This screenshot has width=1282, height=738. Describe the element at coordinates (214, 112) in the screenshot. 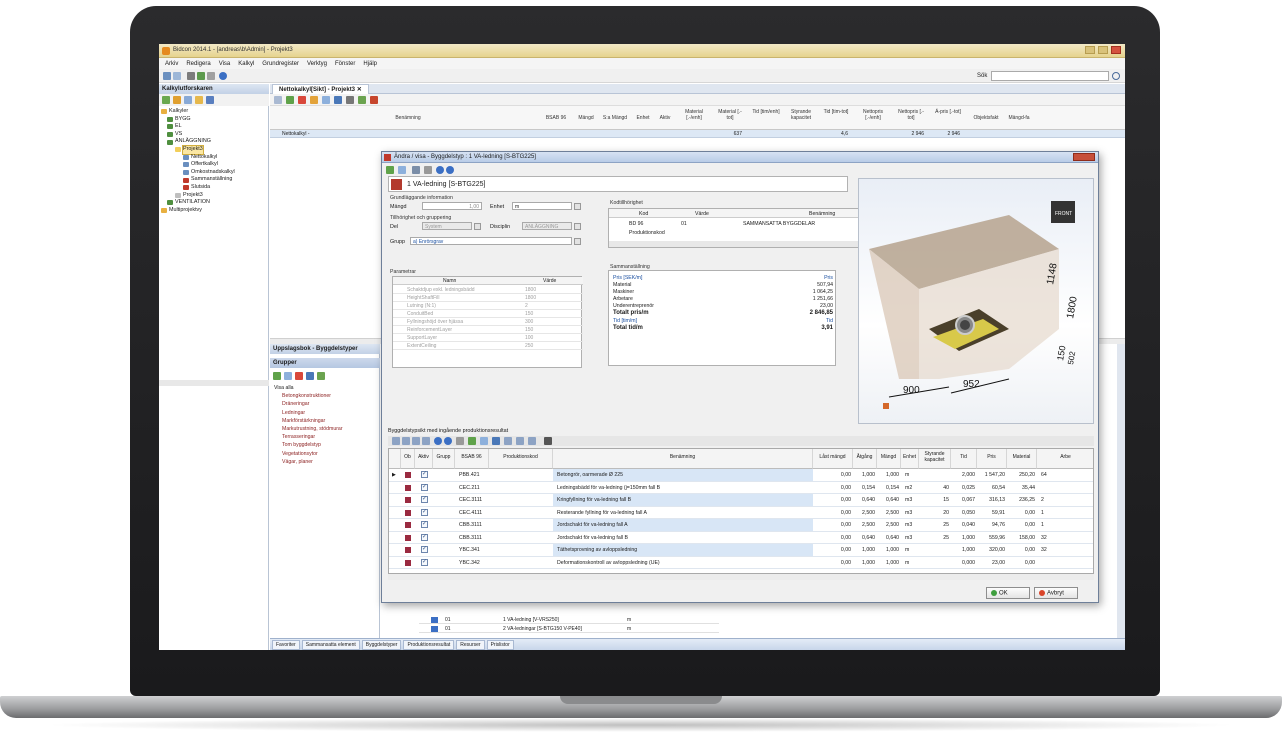

I see `tree-item-kalkyler: Kalkyler` at that location.